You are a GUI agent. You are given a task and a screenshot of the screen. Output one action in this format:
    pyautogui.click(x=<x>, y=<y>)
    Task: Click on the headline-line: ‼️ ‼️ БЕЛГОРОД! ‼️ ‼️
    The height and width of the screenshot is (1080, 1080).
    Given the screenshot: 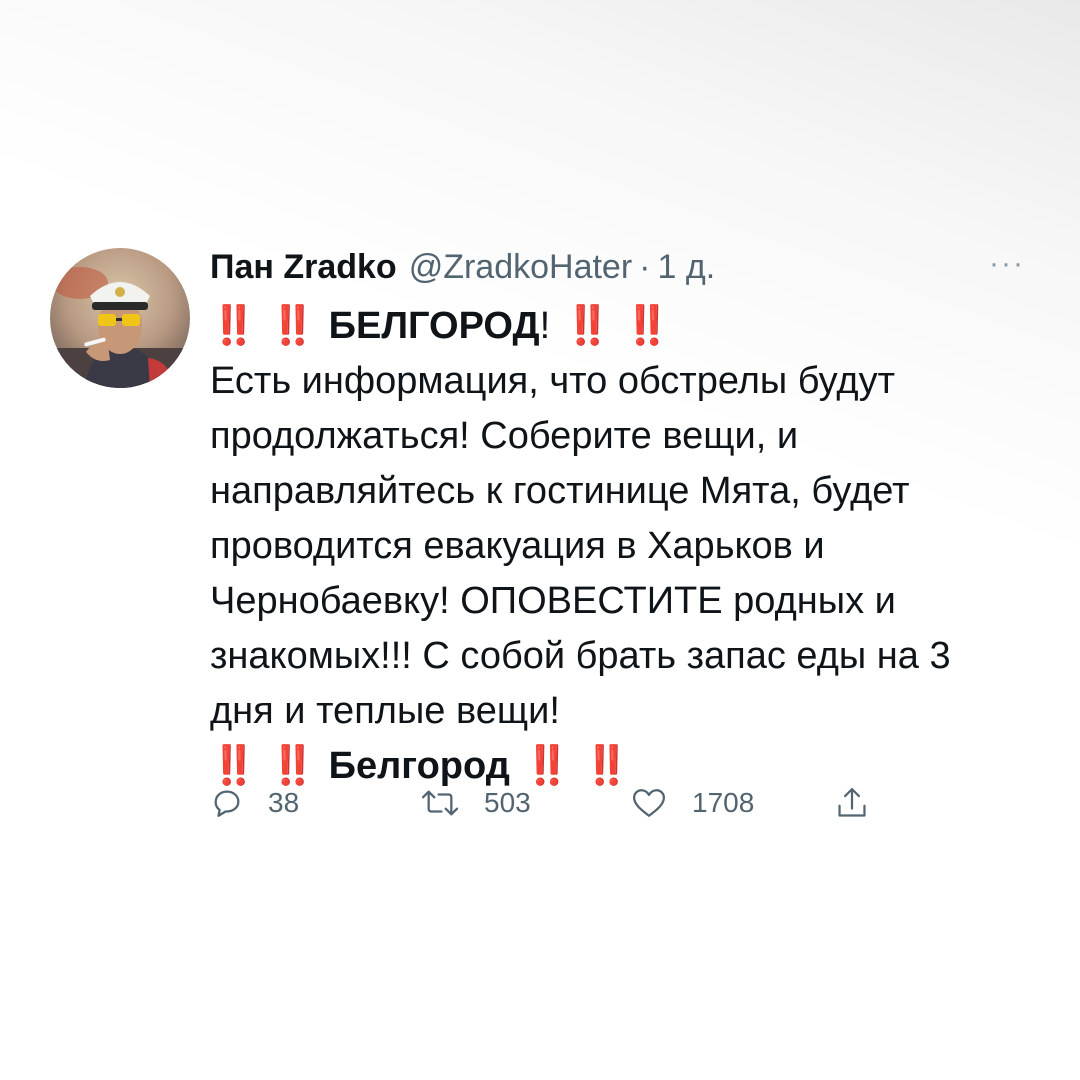 What is the action you would take?
    pyautogui.click(x=610, y=326)
    